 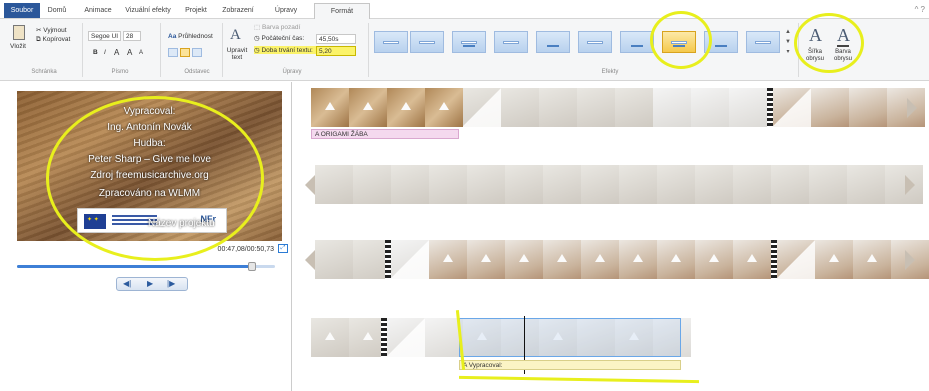 I want to click on group-label-clipboard: Schránka, so click(x=44, y=72).